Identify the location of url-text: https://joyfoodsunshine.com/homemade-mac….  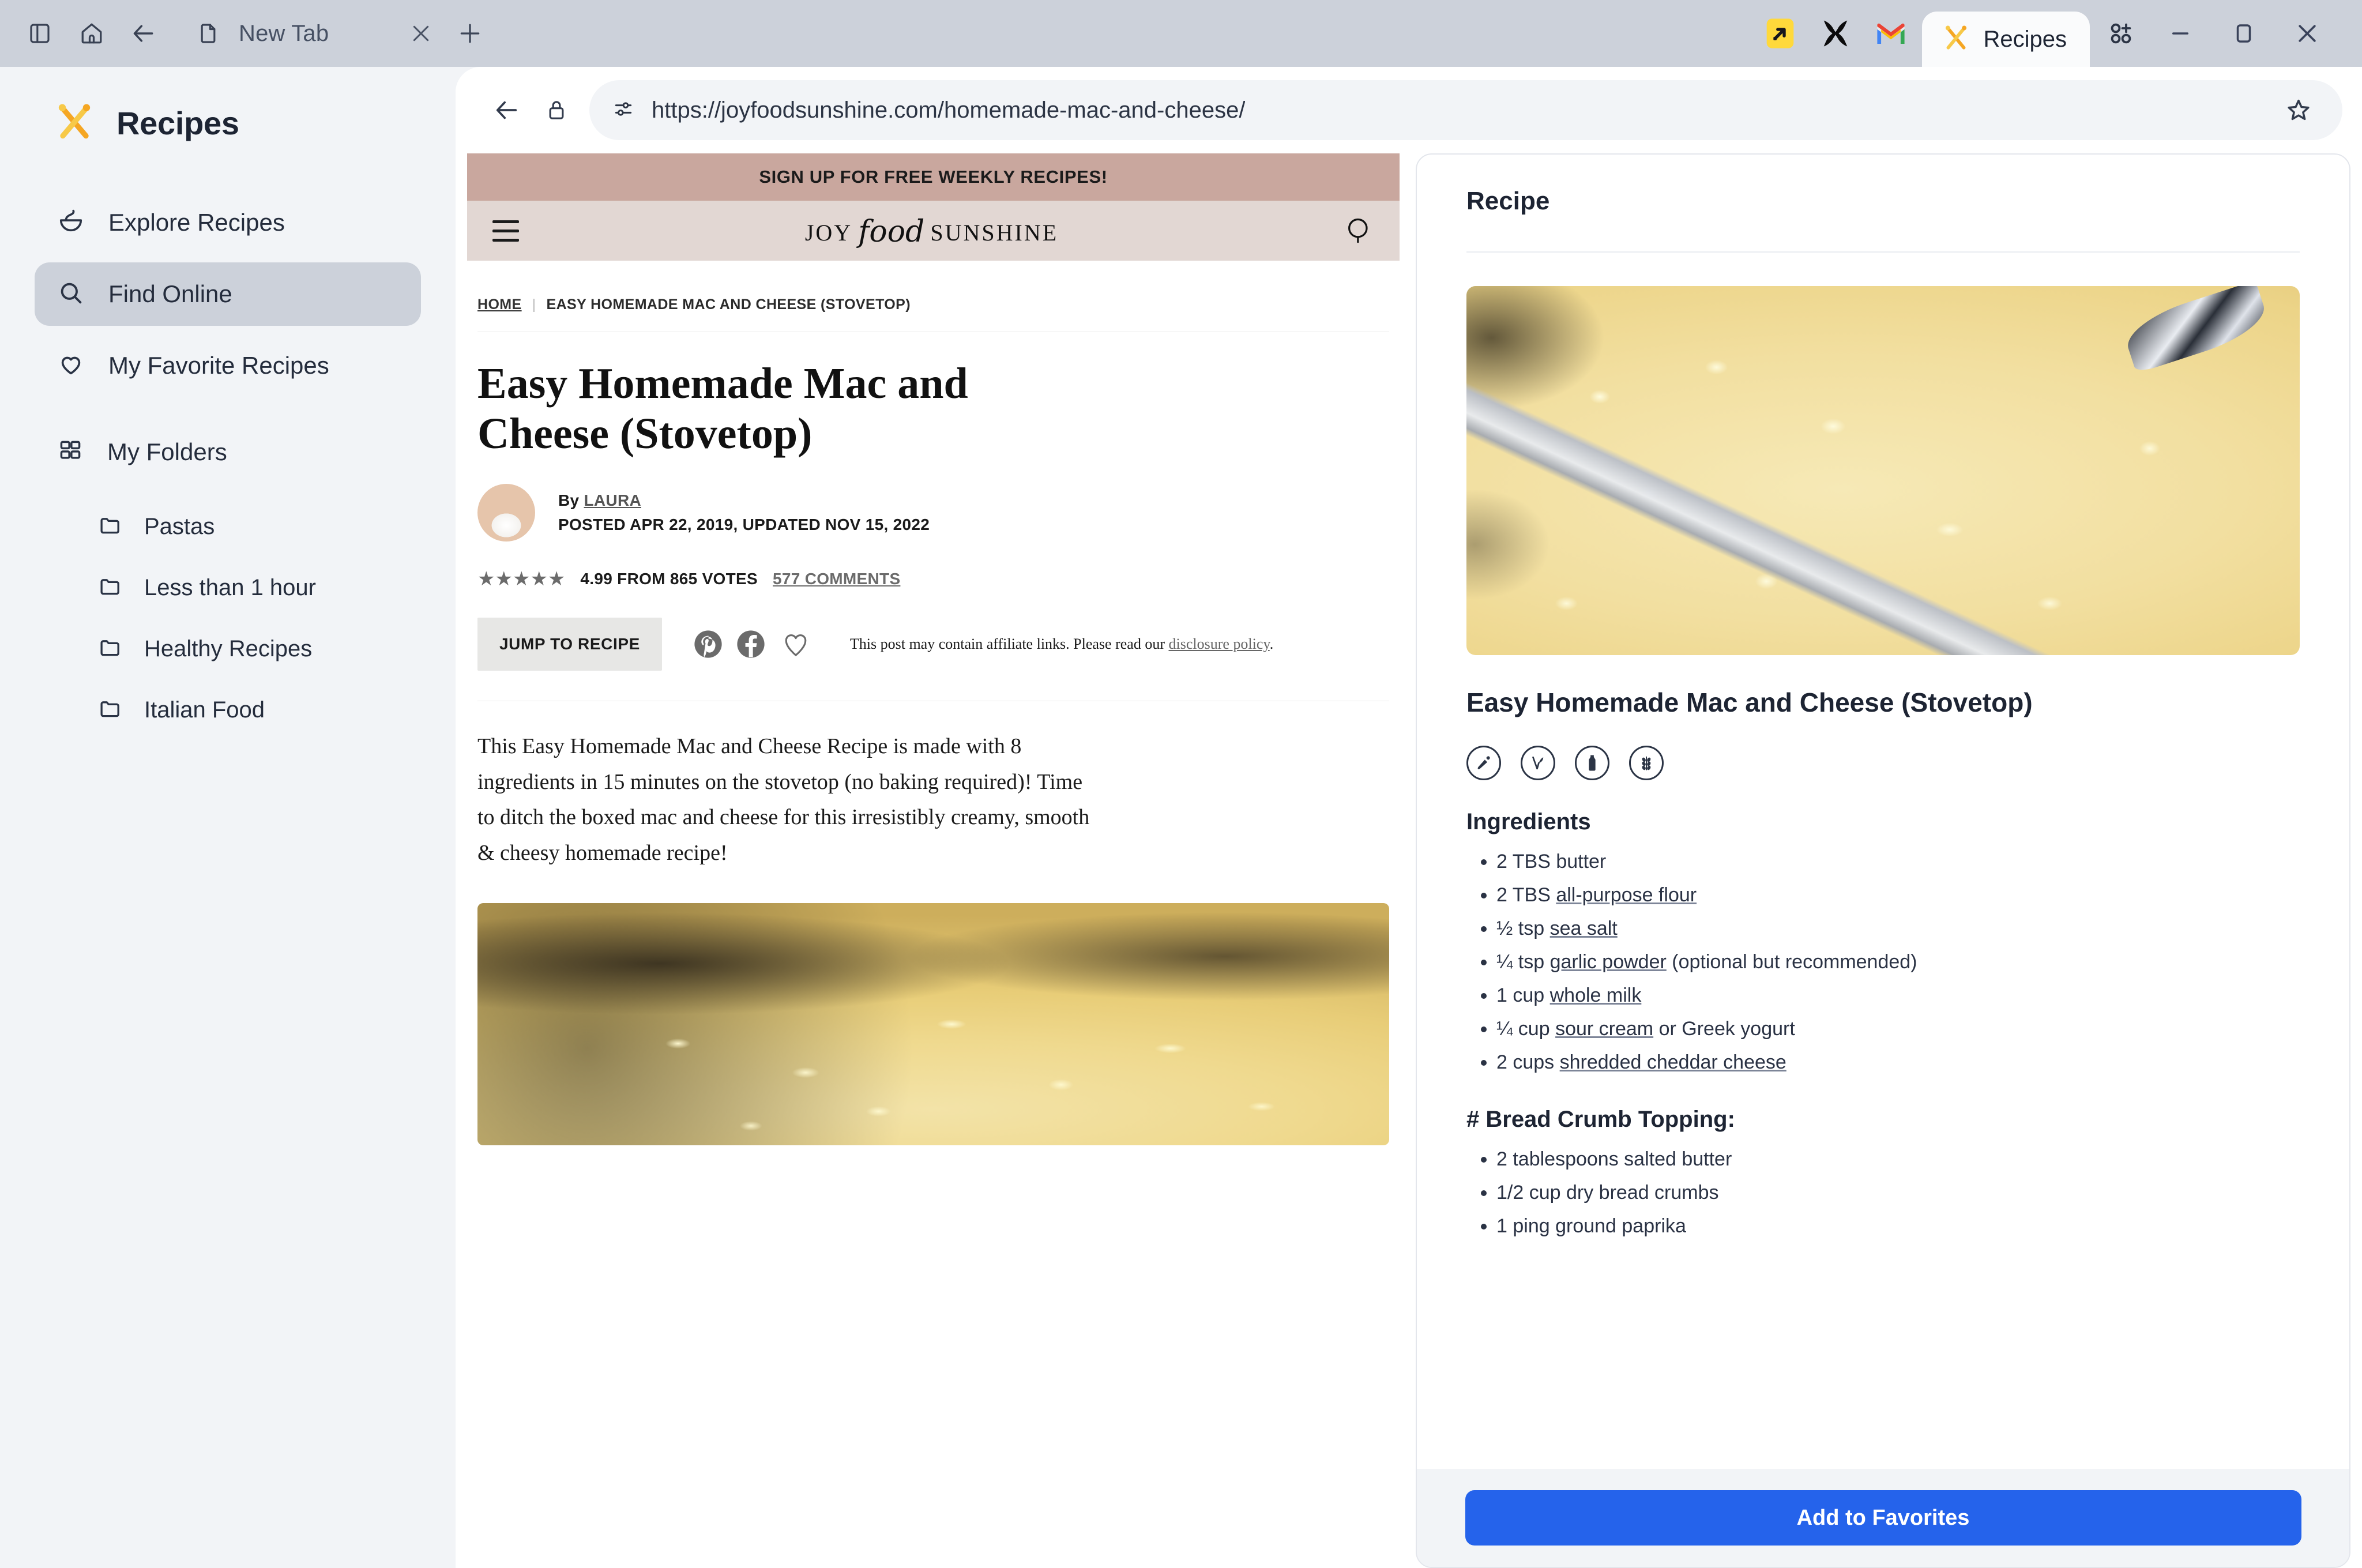
(948, 110).